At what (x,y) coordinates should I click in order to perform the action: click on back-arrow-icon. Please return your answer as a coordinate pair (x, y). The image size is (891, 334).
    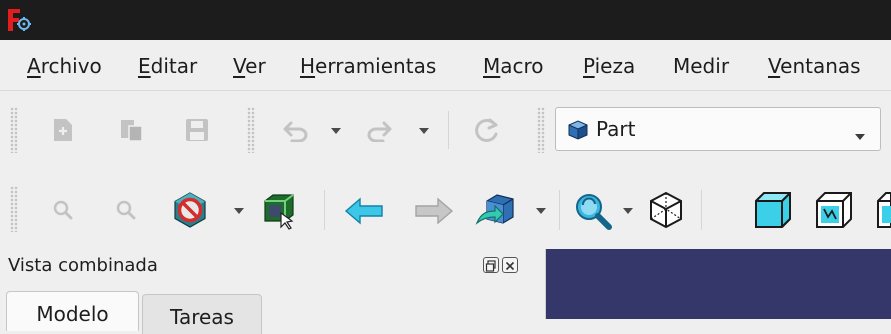
    Looking at the image, I should click on (364, 211).